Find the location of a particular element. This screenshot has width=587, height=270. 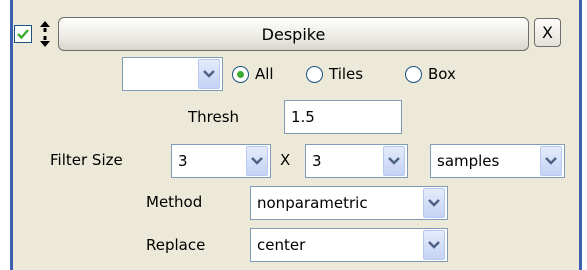

method-label: Method is located at coordinates (174, 202).